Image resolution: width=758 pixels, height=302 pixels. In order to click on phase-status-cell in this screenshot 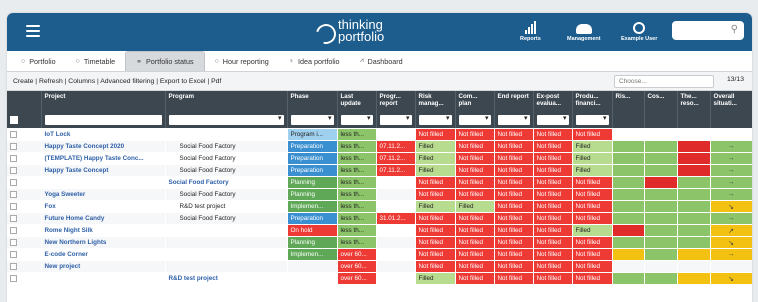, I will do `click(312, 278)`.